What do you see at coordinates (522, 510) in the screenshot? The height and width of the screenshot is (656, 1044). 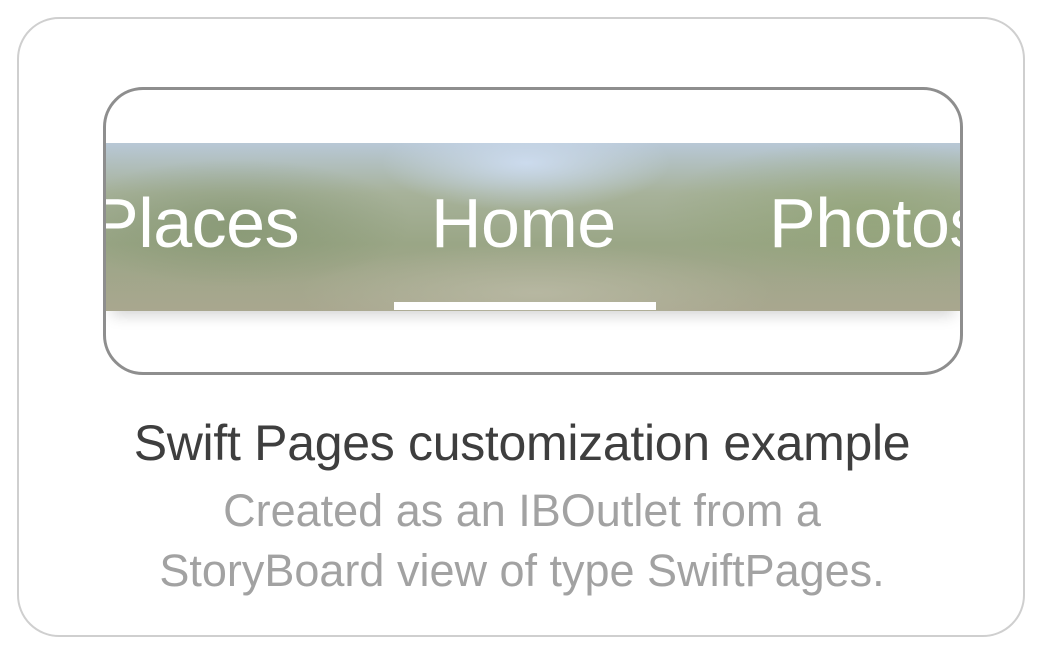 I see `caption-subtitle-line-1: Created as an IBOutlet from a` at bounding box center [522, 510].